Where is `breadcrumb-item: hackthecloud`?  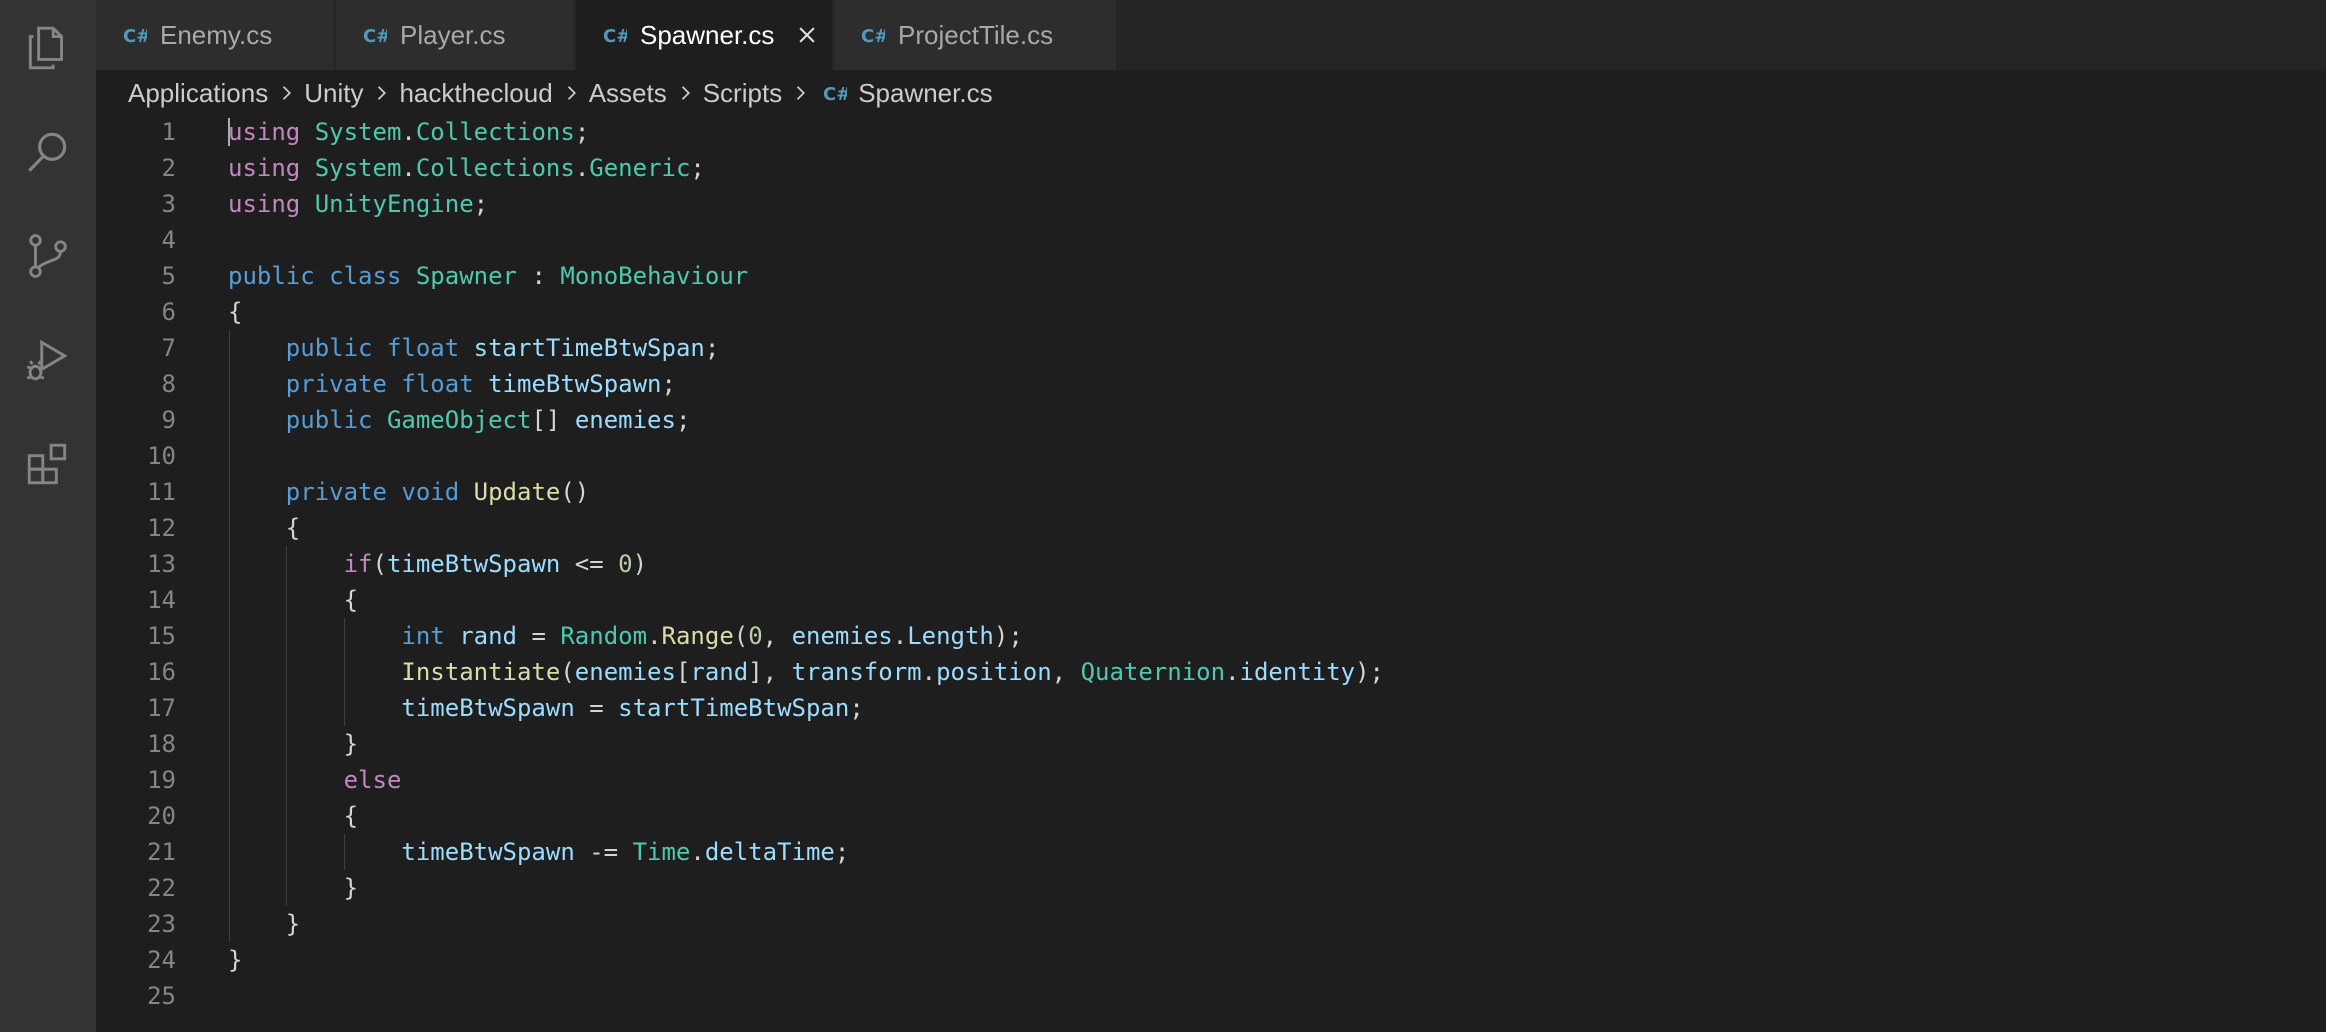 breadcrumb-item: hackthecloud is located at coordinates (475, 93).